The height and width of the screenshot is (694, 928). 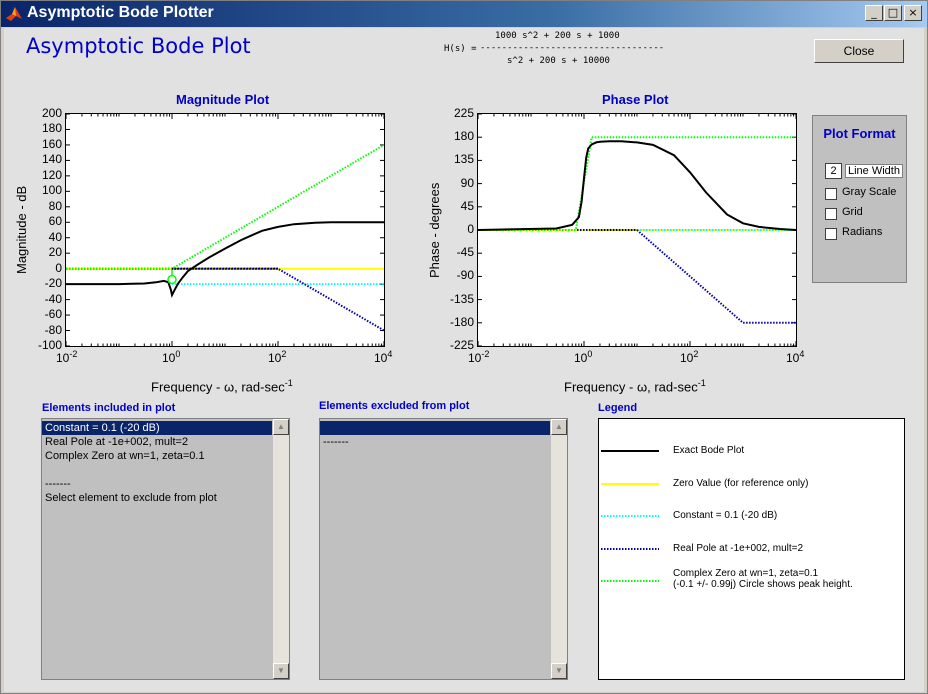 What do you see at coordinates (394, 406) in the screenshot?
I see `excluded-list-title: Elements excluded from plot` at bounding box center [394, 406].